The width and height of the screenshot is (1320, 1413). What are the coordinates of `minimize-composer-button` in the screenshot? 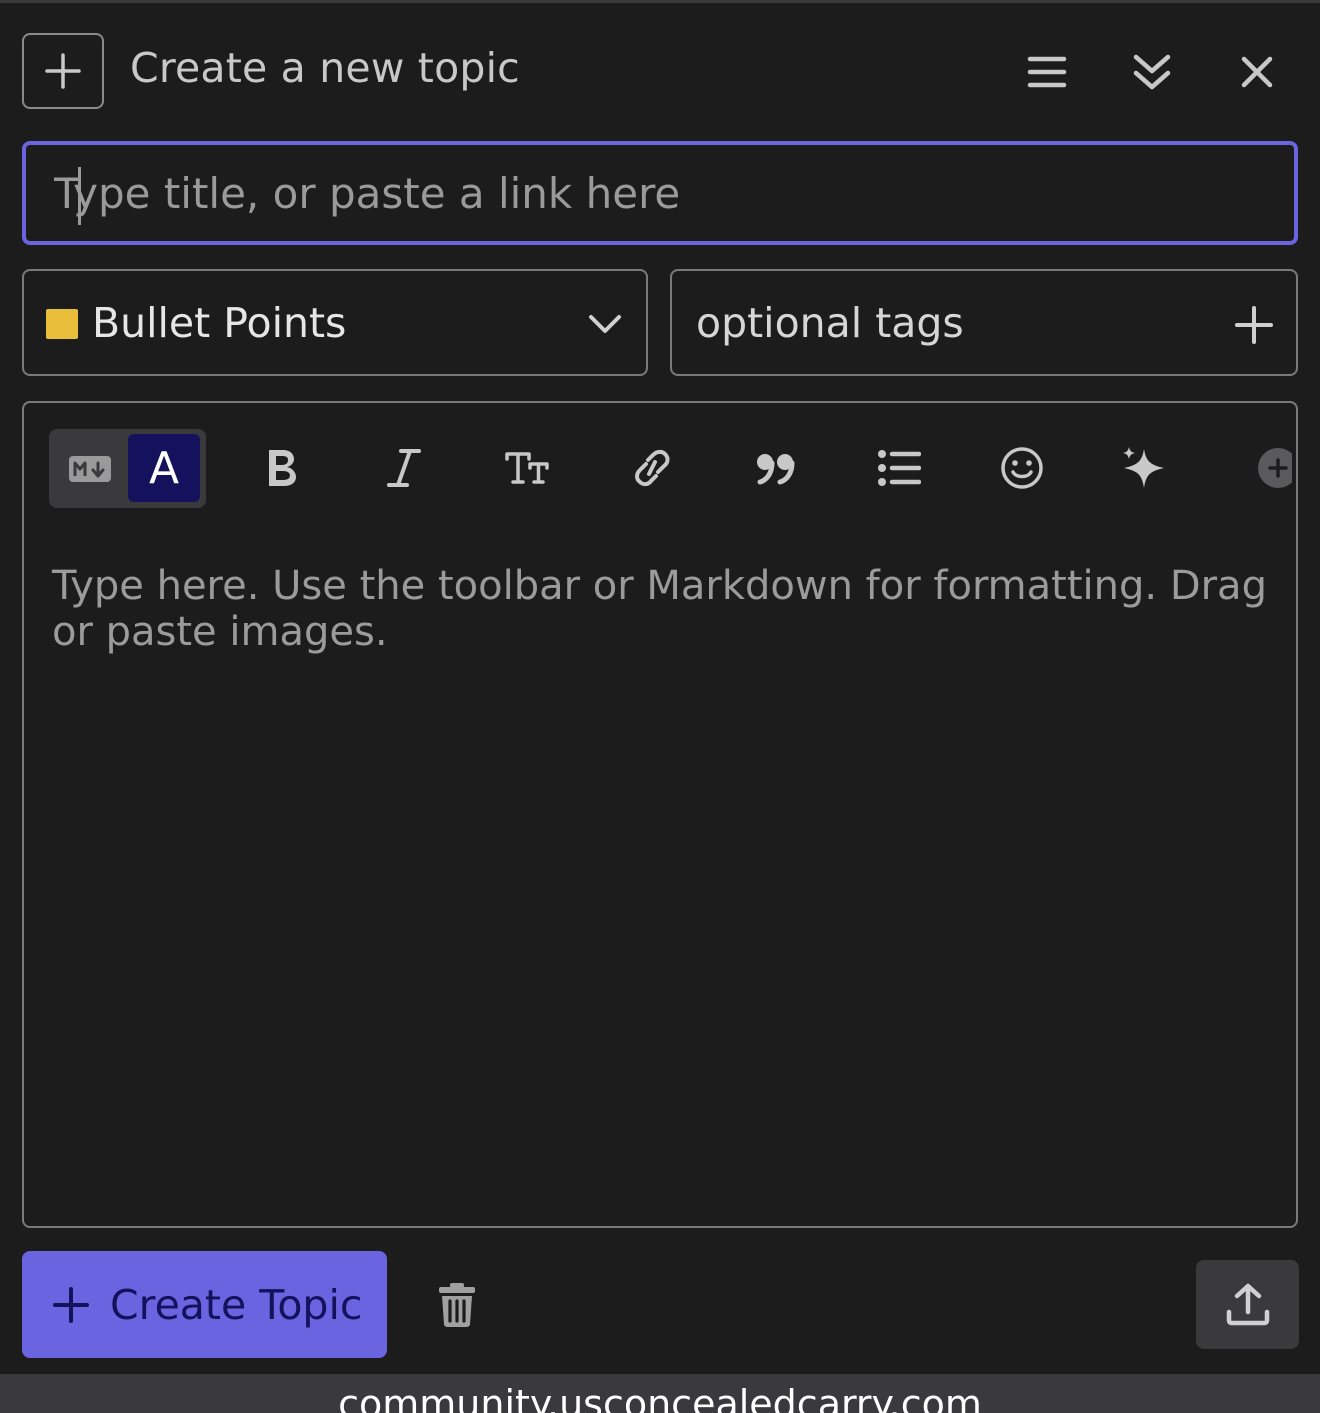 It's located at (1152, 72).